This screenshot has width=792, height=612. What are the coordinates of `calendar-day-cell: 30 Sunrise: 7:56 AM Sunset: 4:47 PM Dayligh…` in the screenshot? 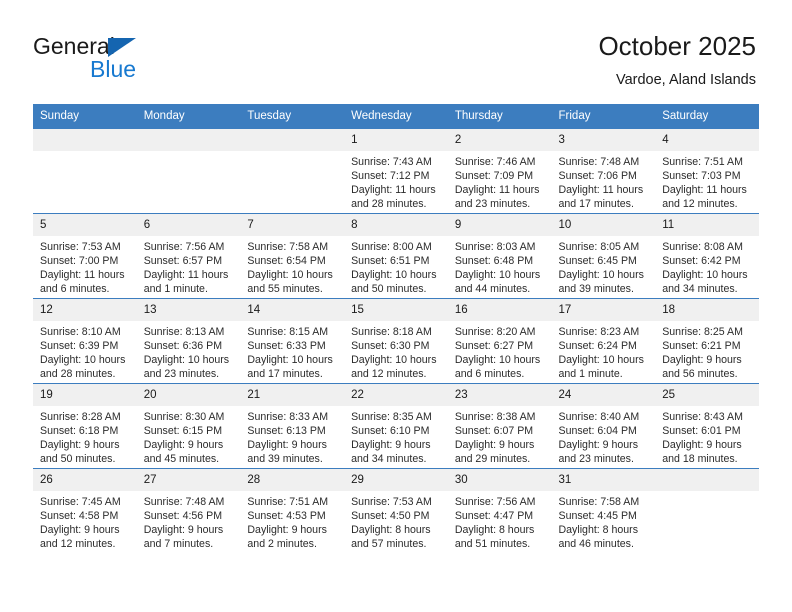 It's located at (499, 510).